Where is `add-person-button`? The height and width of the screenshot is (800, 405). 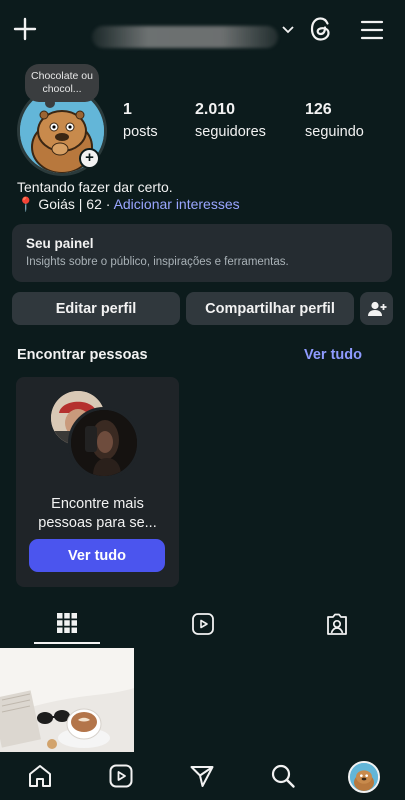 add-person-button is located at coordinates (376, 308).